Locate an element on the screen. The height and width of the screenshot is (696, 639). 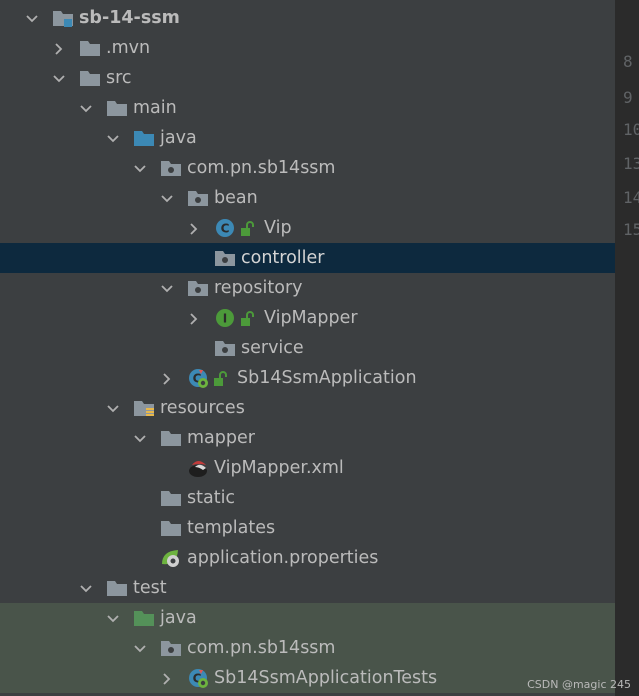
tree-item-label: controller is located at coordinates (283, 258).